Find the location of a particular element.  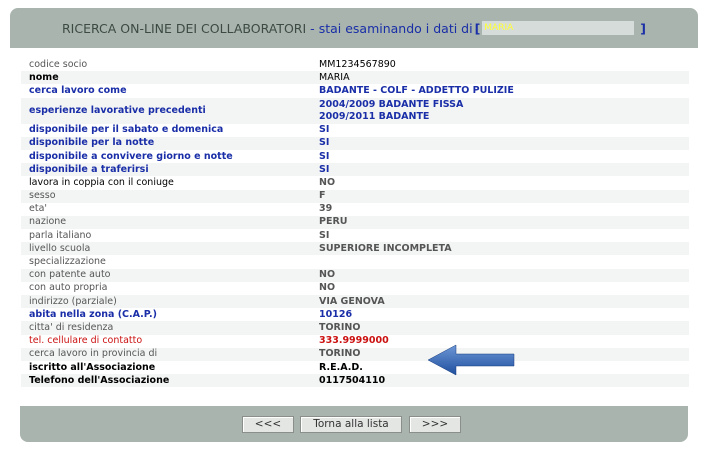

previous-button: <<< is located at coordinates (268, 424).